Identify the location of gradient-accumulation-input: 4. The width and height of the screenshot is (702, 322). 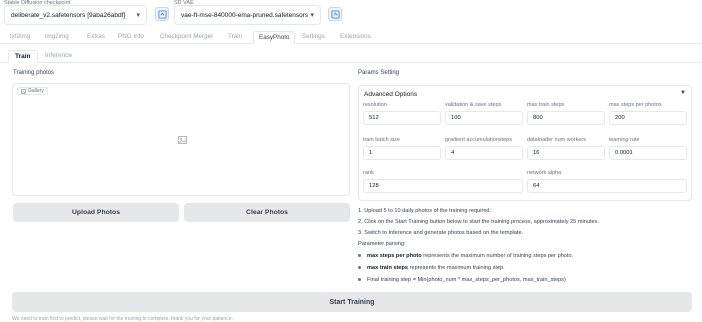
(484, 153).